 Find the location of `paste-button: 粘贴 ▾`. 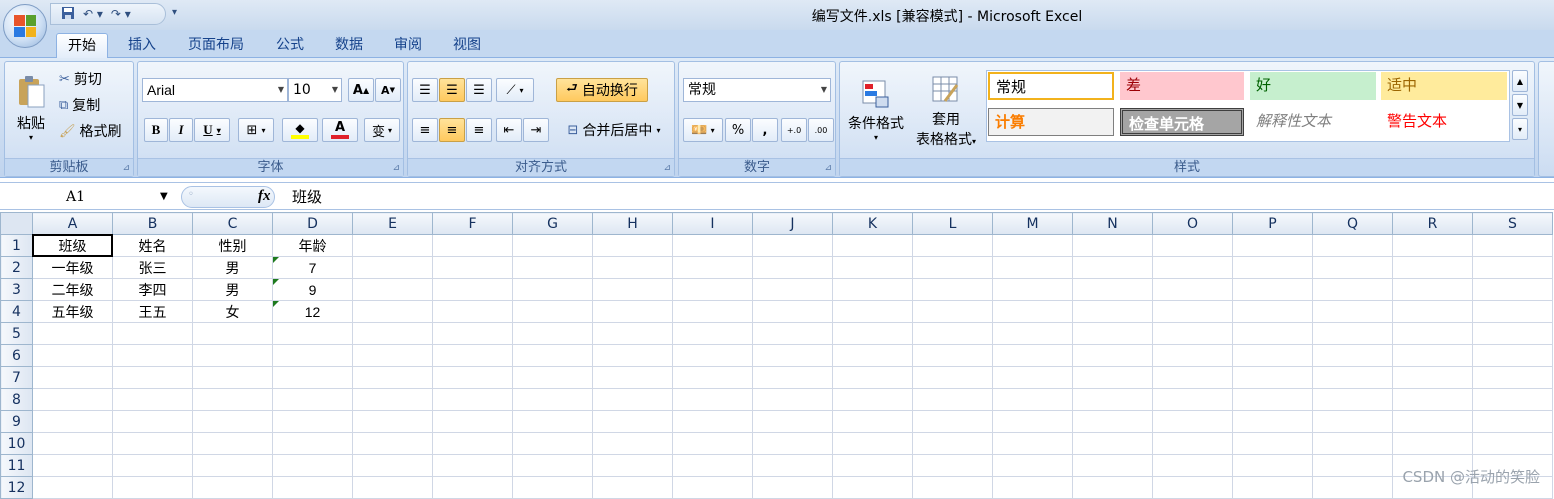

paste-button: 粘贴 ▾ is located at coordinates (31, 108).